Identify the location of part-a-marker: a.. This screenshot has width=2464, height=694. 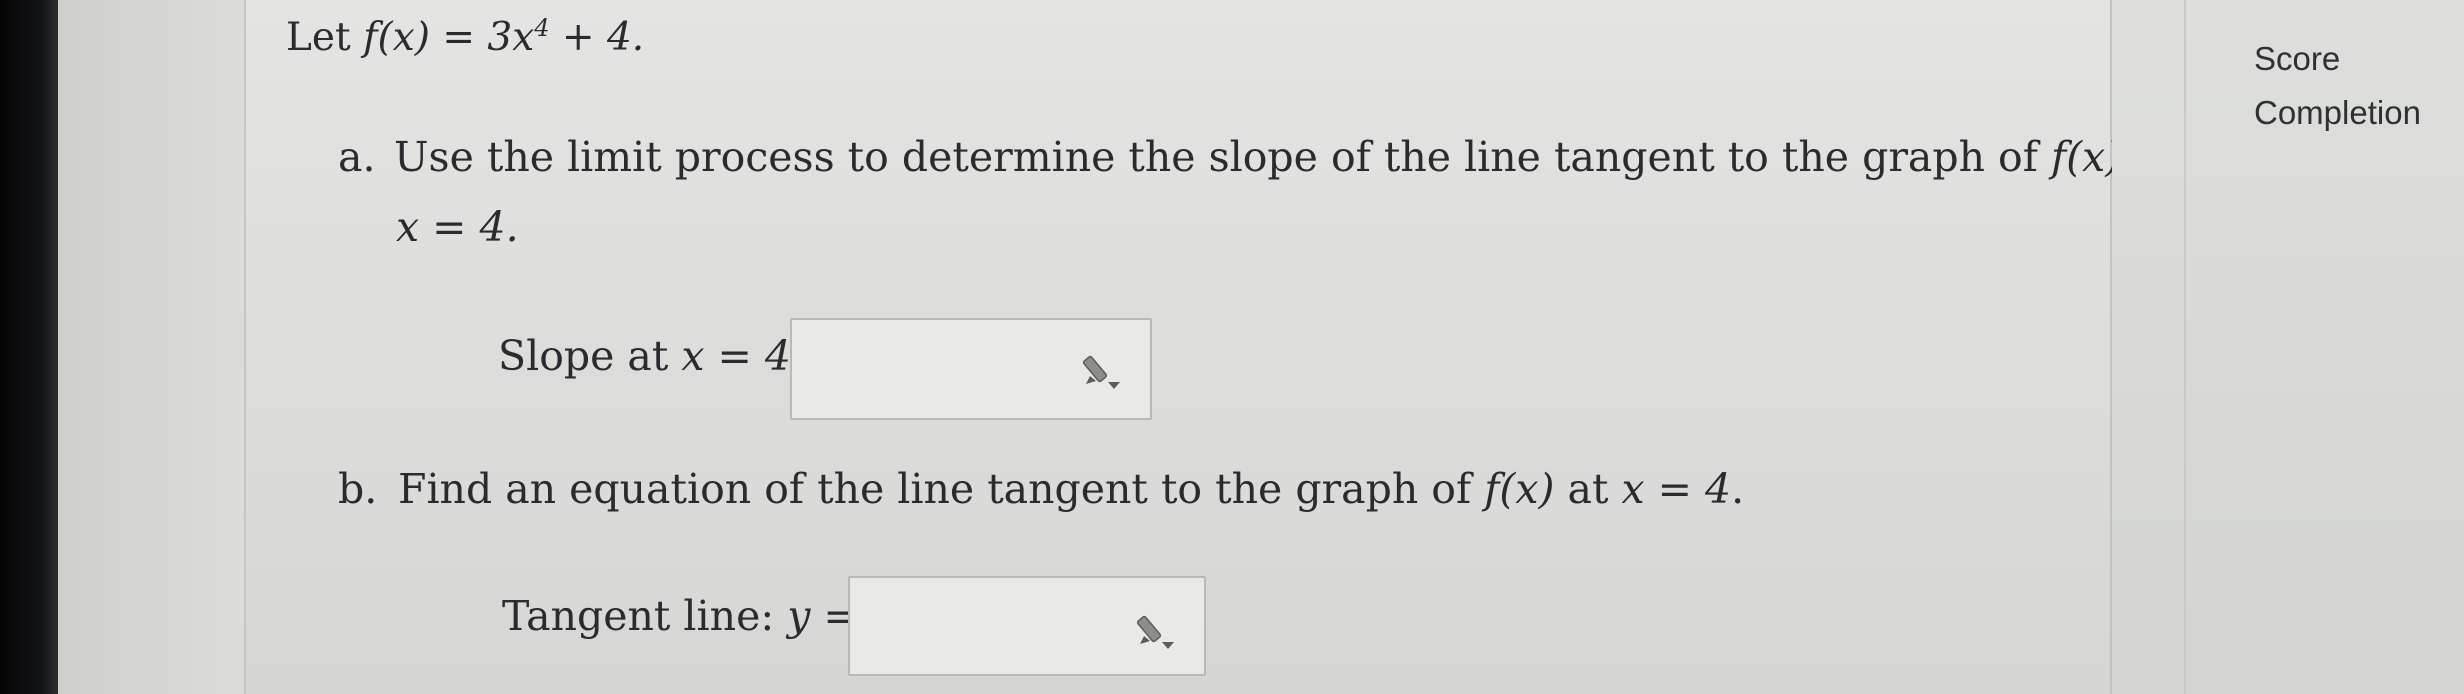
(357, 157).